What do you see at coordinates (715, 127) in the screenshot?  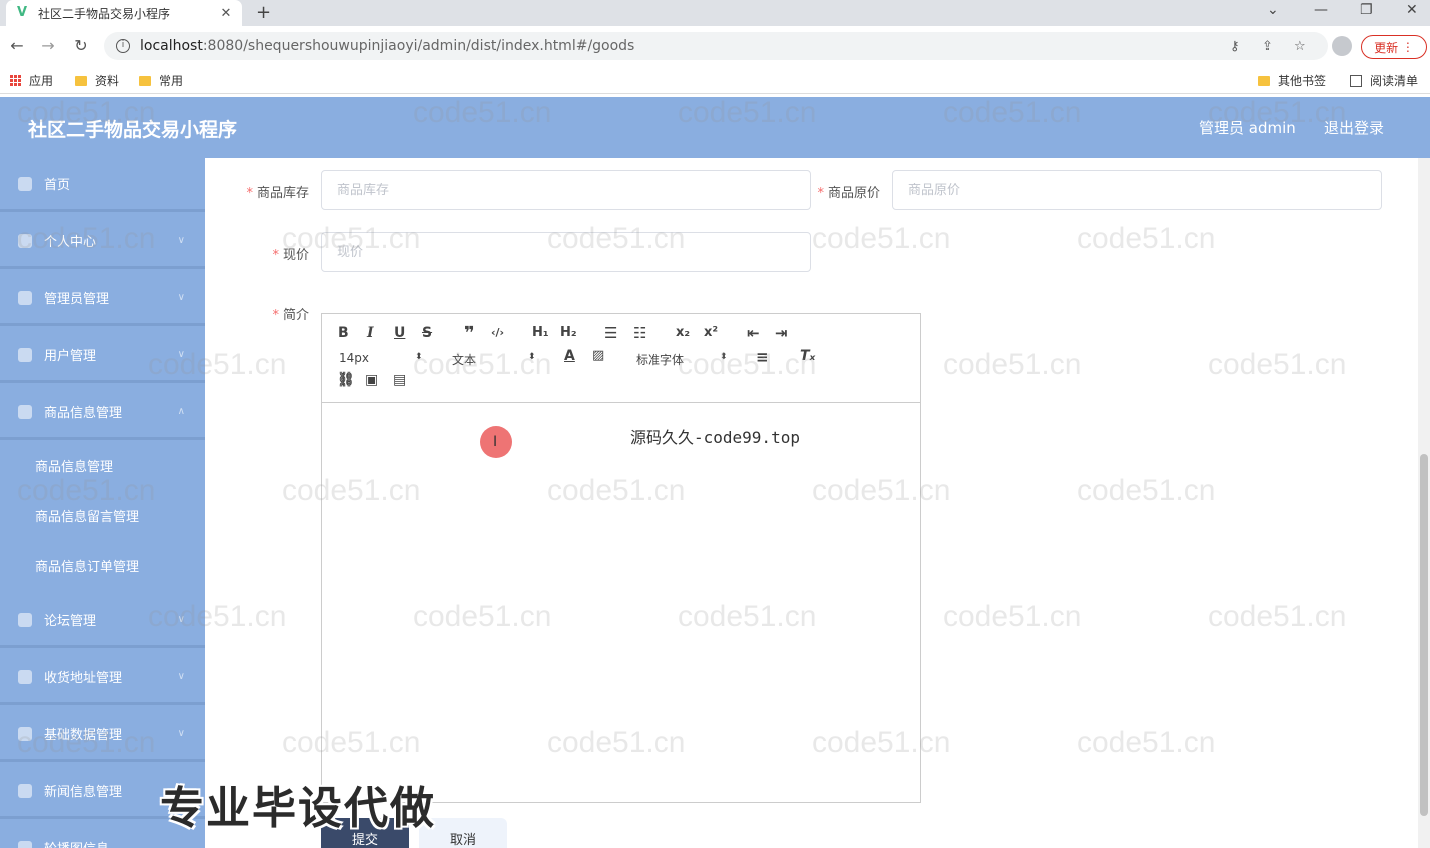 I see `app-header: 社区二手物品交易小程序 管理员 admin 退出登录` at bounding box center [715, 127].